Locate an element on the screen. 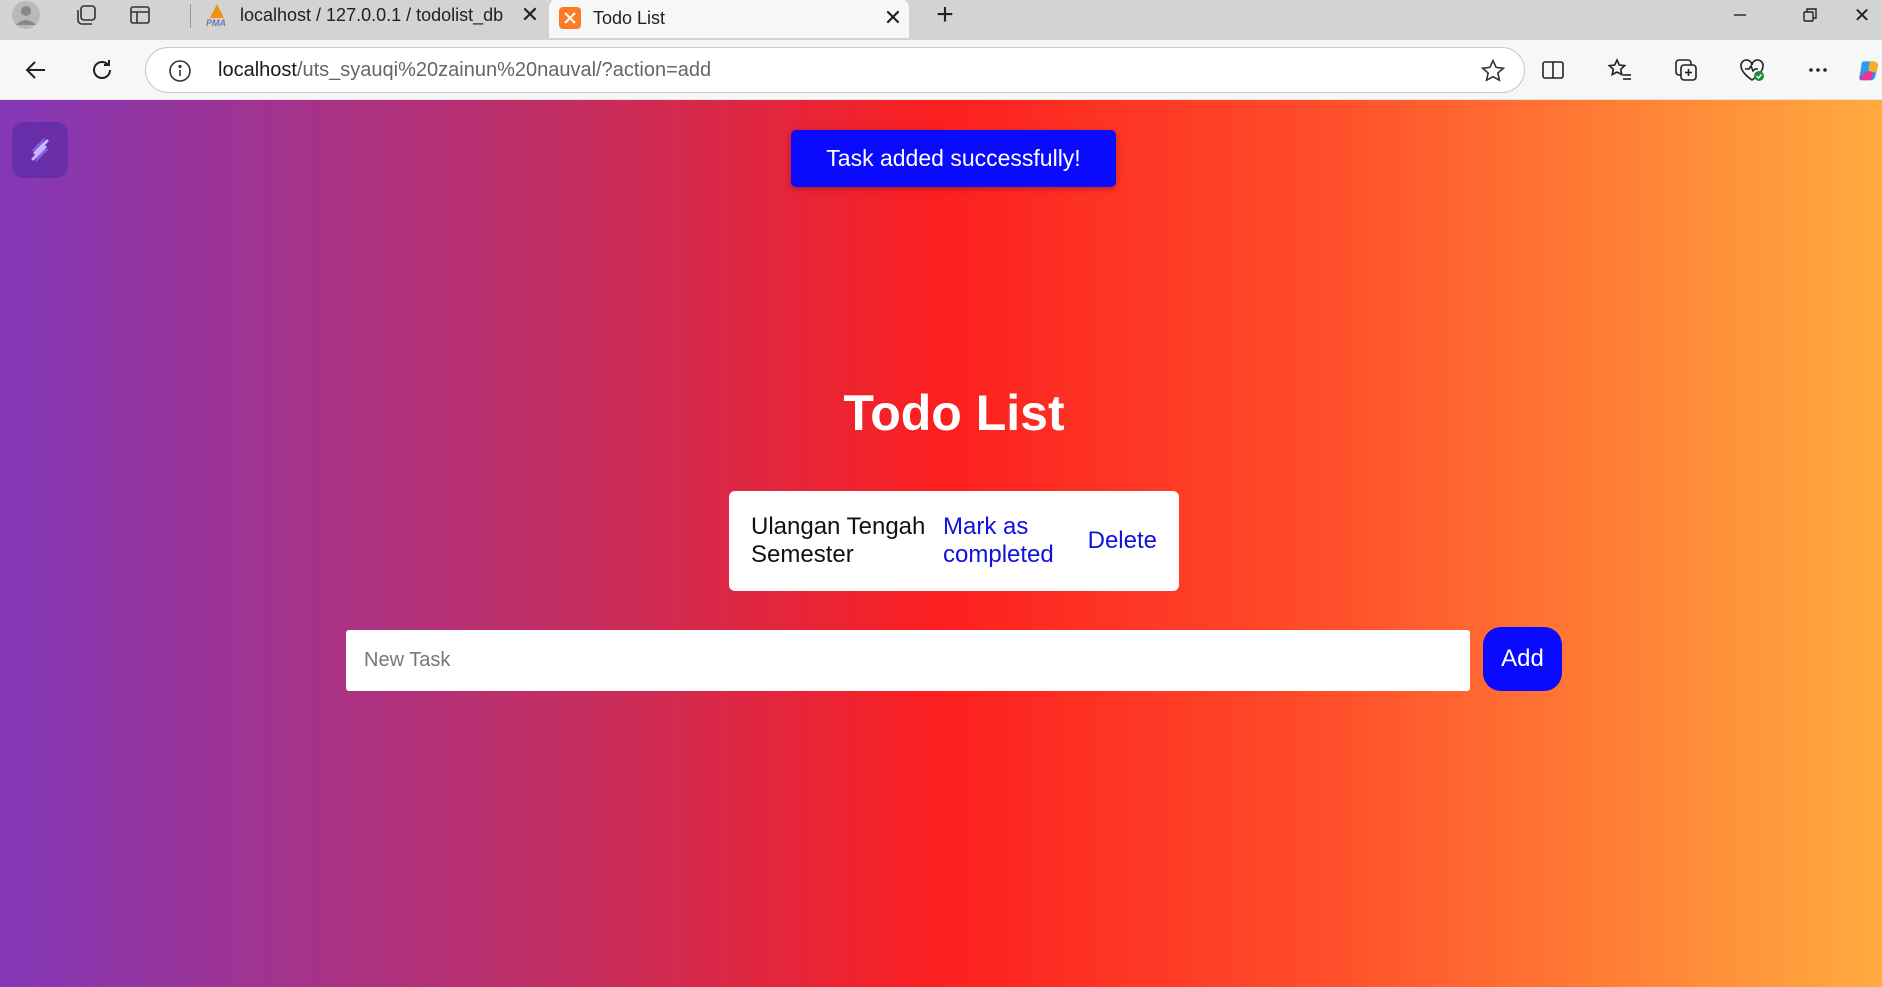  new-tab-icon: + is located at coordinates (945, 15).